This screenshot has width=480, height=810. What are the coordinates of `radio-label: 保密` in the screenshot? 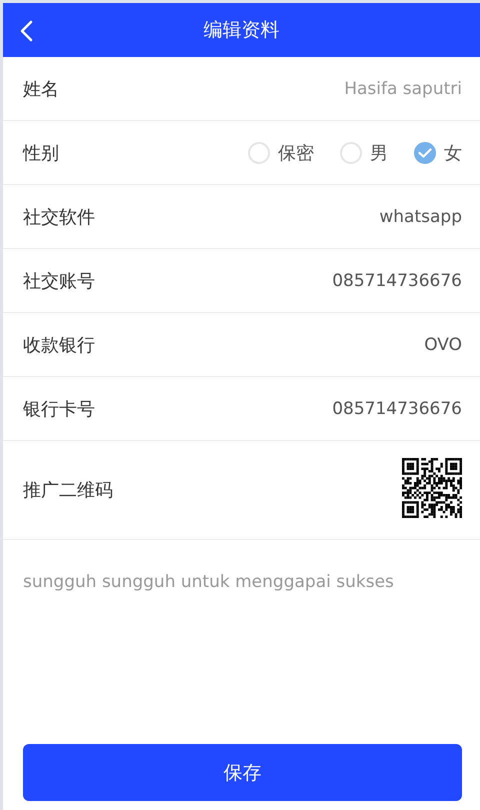 It's located at (296, 153).